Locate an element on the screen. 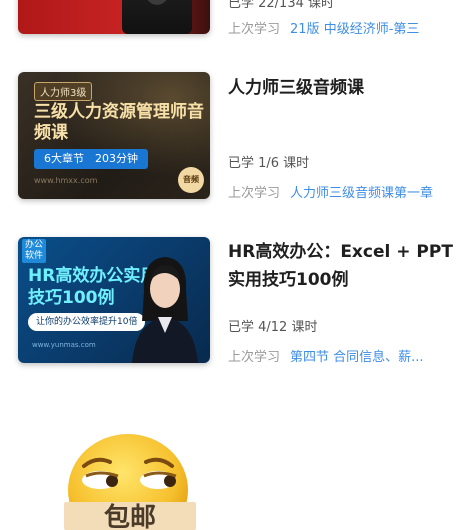 Image resolution: width=472 pixels, height=530 pixels. last-lesson-link: 人力师三级音频课第一章 is located at coordinates (361, 193).